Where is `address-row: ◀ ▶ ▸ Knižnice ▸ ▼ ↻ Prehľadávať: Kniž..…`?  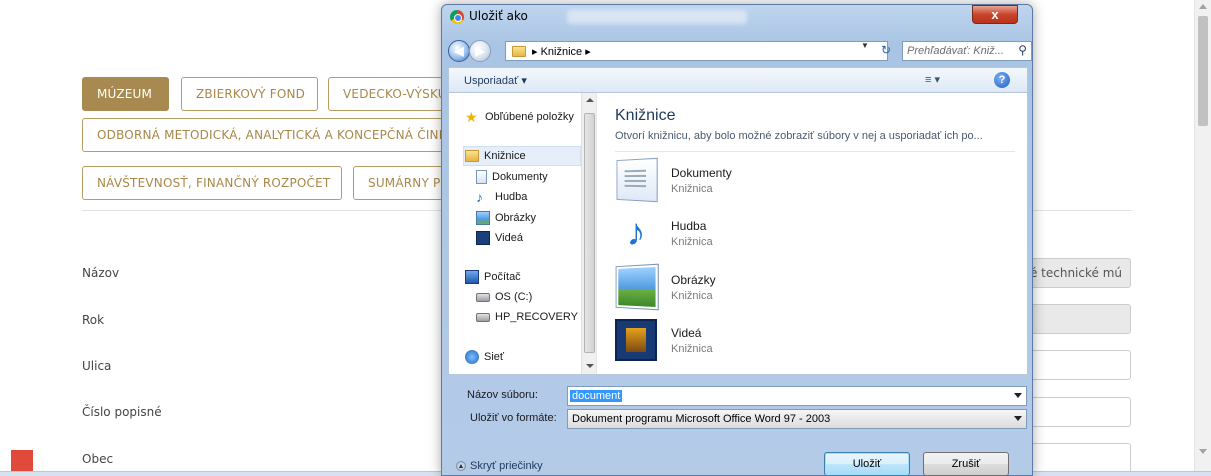
address-row: ◀ ▶ ▸ Knižnice ▸ ▼ ↻ Prehľadávať: Kniž..… is located at coordinates (740, 50).